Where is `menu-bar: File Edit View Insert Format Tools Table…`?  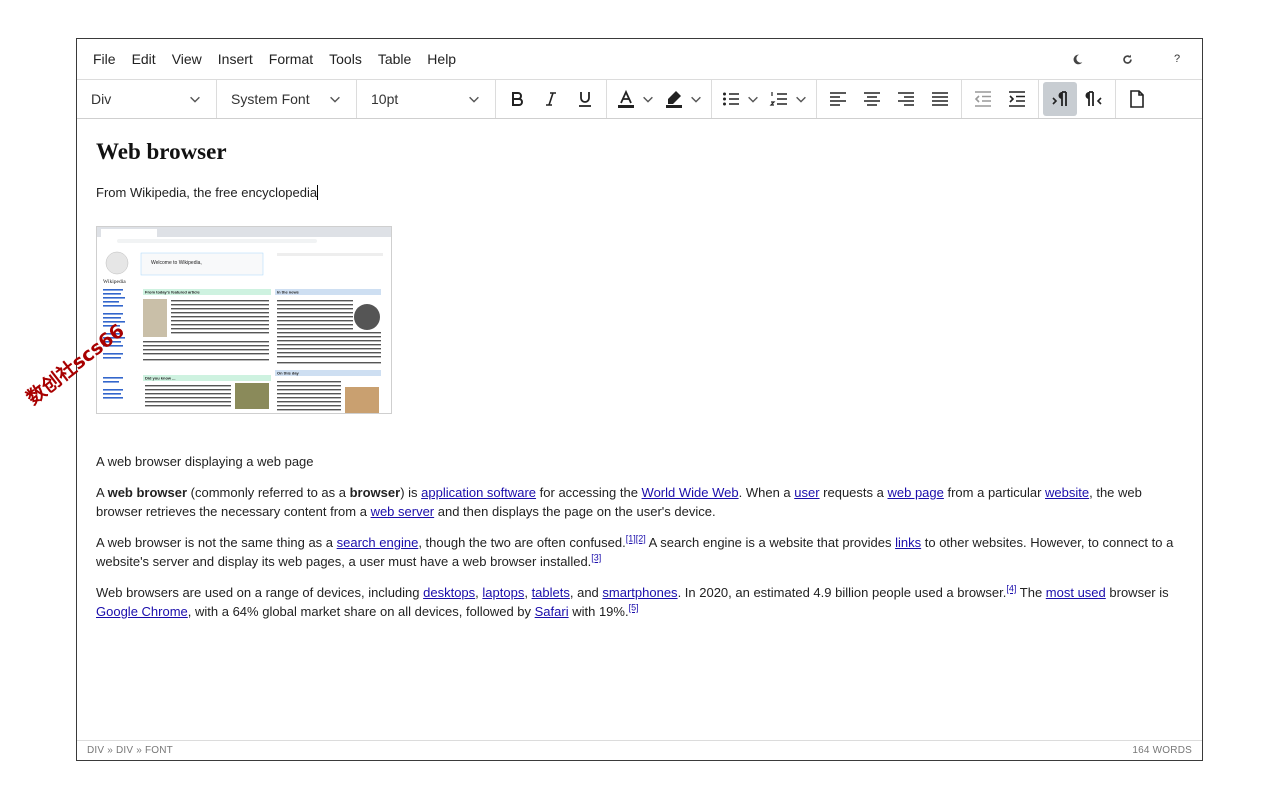 menu-bar: File Edit View Insert Format Tools Table… is located at coordinates (639, 59).